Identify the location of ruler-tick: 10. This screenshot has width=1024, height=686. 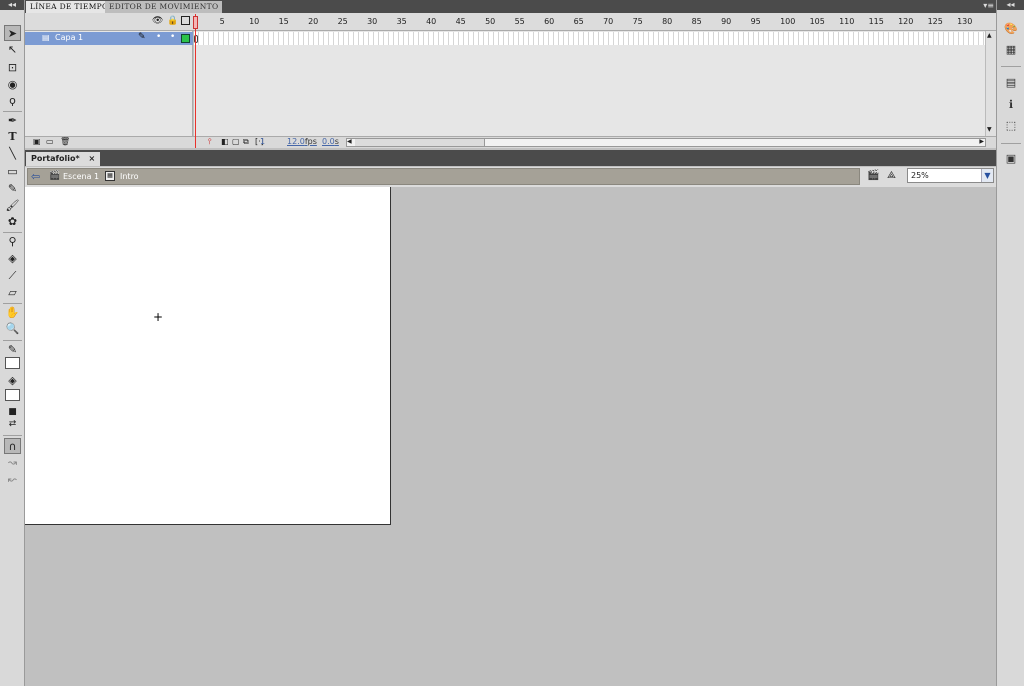
(254, 21).